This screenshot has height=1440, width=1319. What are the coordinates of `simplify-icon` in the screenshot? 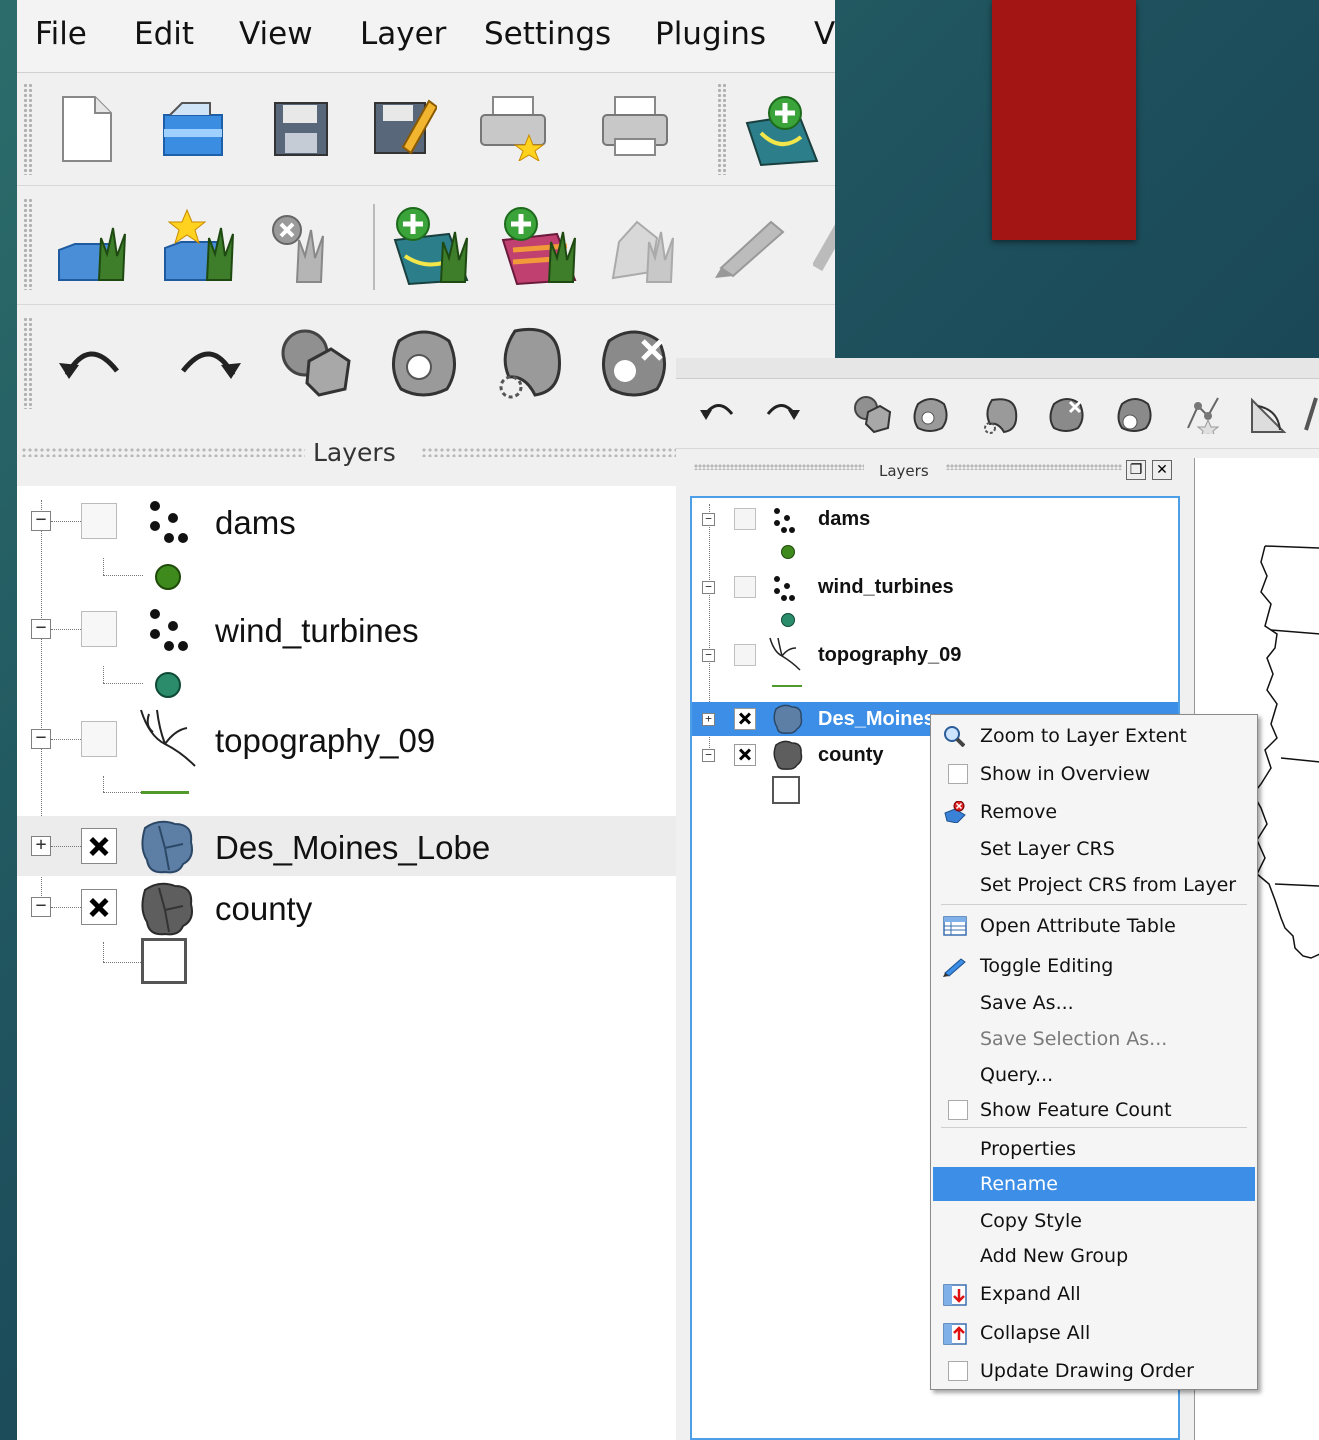 It's located at (1204, 417).